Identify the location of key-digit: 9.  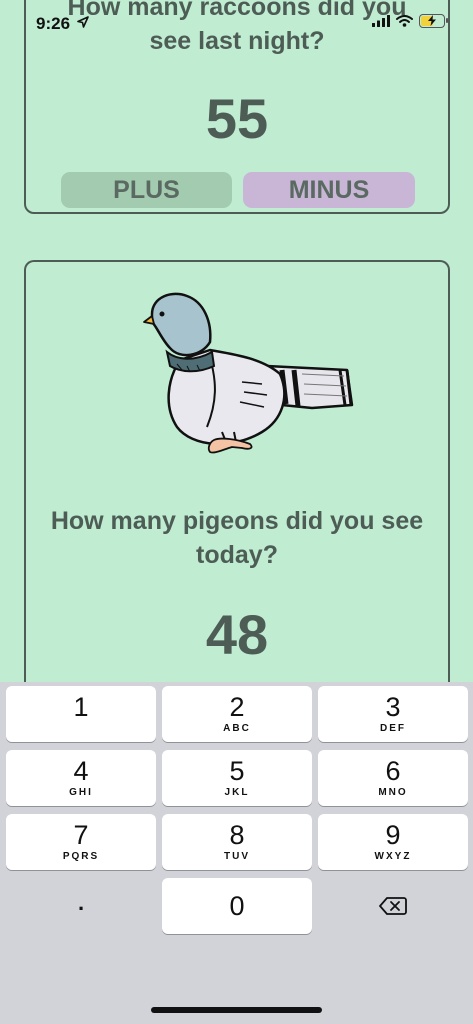
(393, 835).